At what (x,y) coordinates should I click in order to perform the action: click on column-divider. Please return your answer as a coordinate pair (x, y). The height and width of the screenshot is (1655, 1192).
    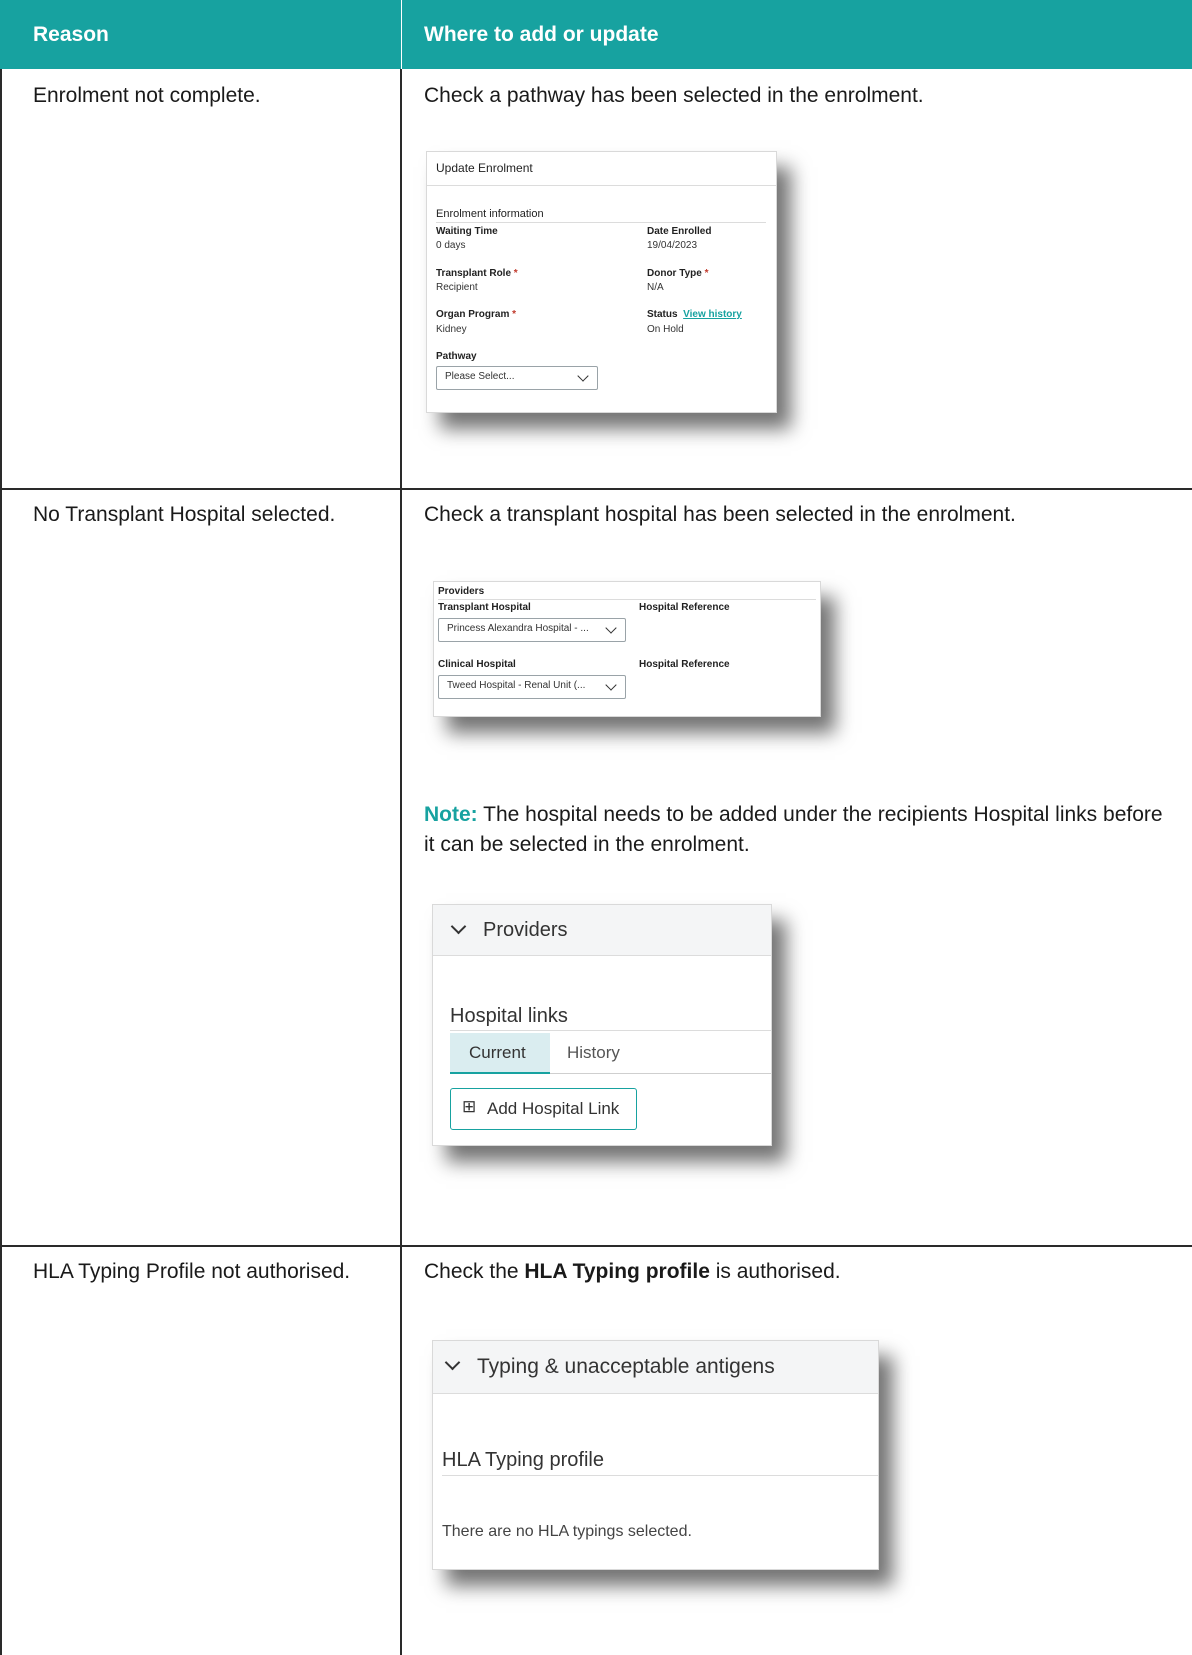
    Looking at the image, I should click on (401, 862).